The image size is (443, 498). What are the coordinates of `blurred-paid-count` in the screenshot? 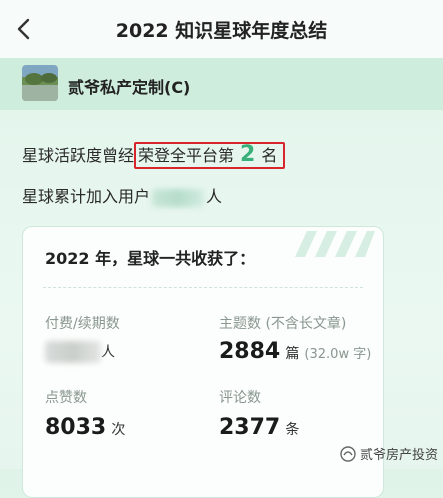 It's located at (73, 352).